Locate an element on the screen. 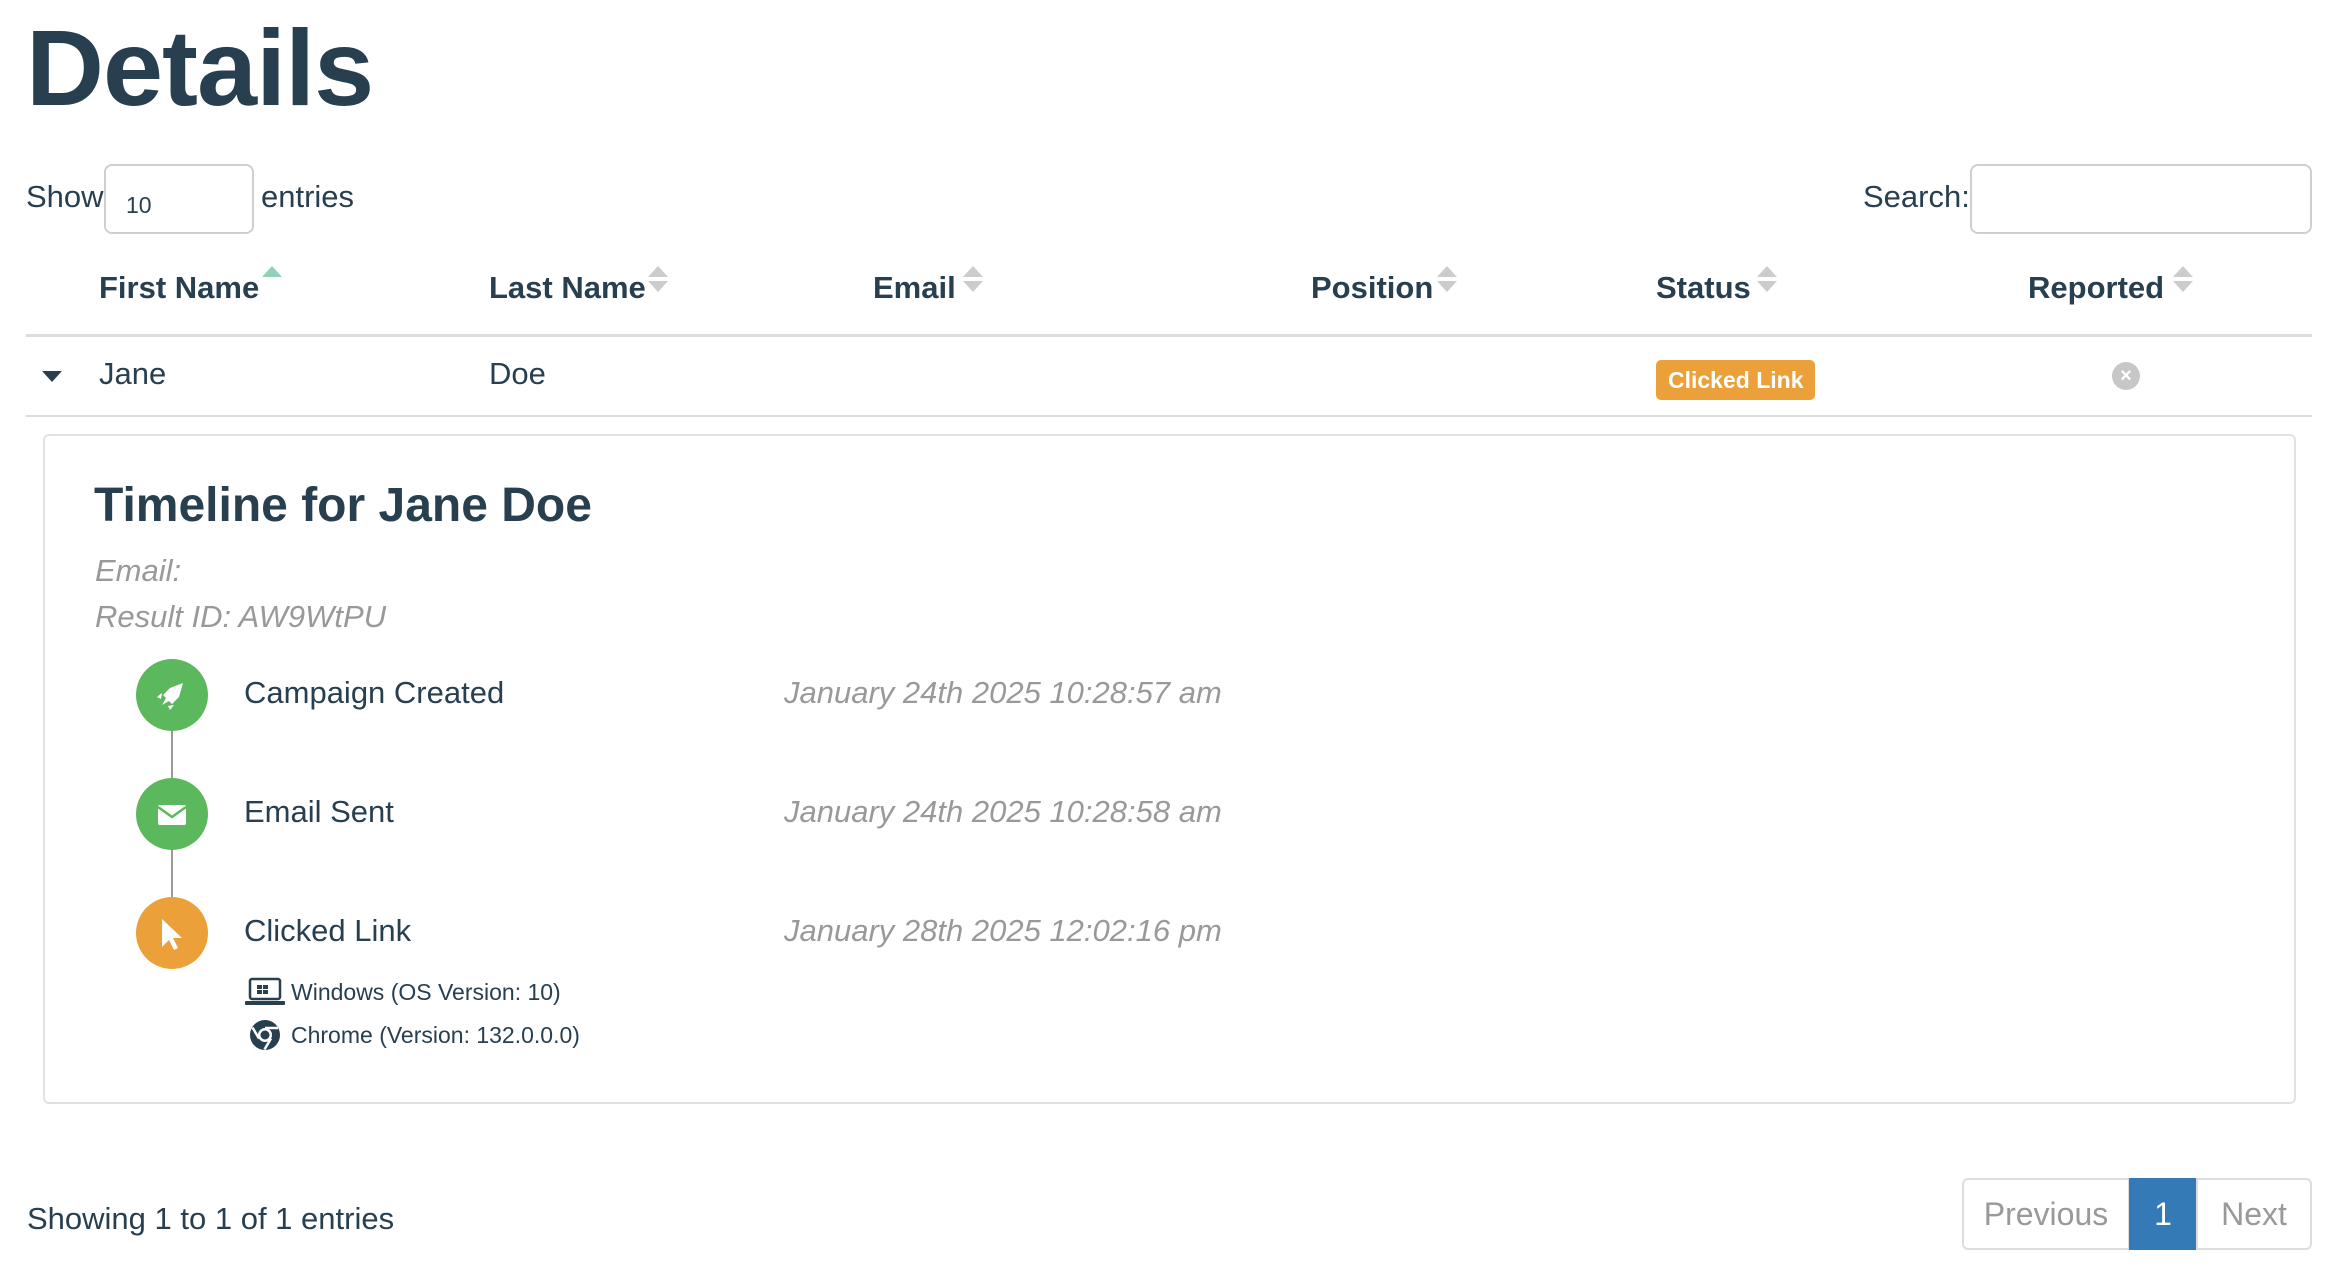 The width and height of the screenshot is (2334, 1275). envelope-icon is located at coordinates (172, 815).